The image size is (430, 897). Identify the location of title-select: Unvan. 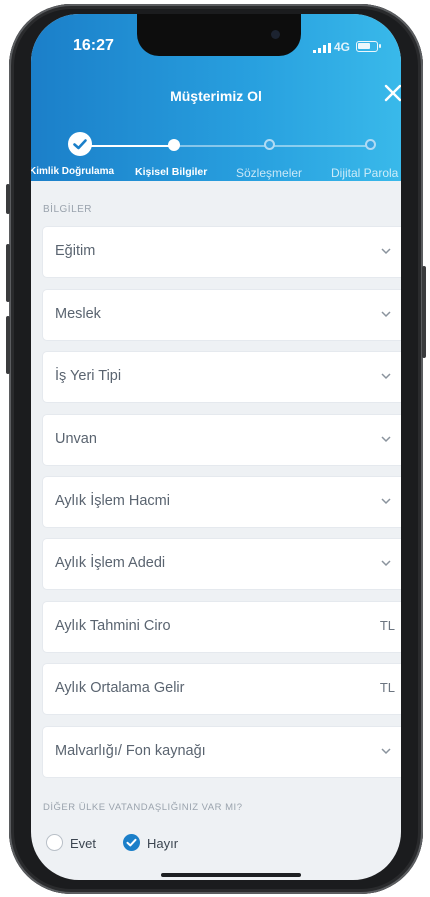
(222, 440).